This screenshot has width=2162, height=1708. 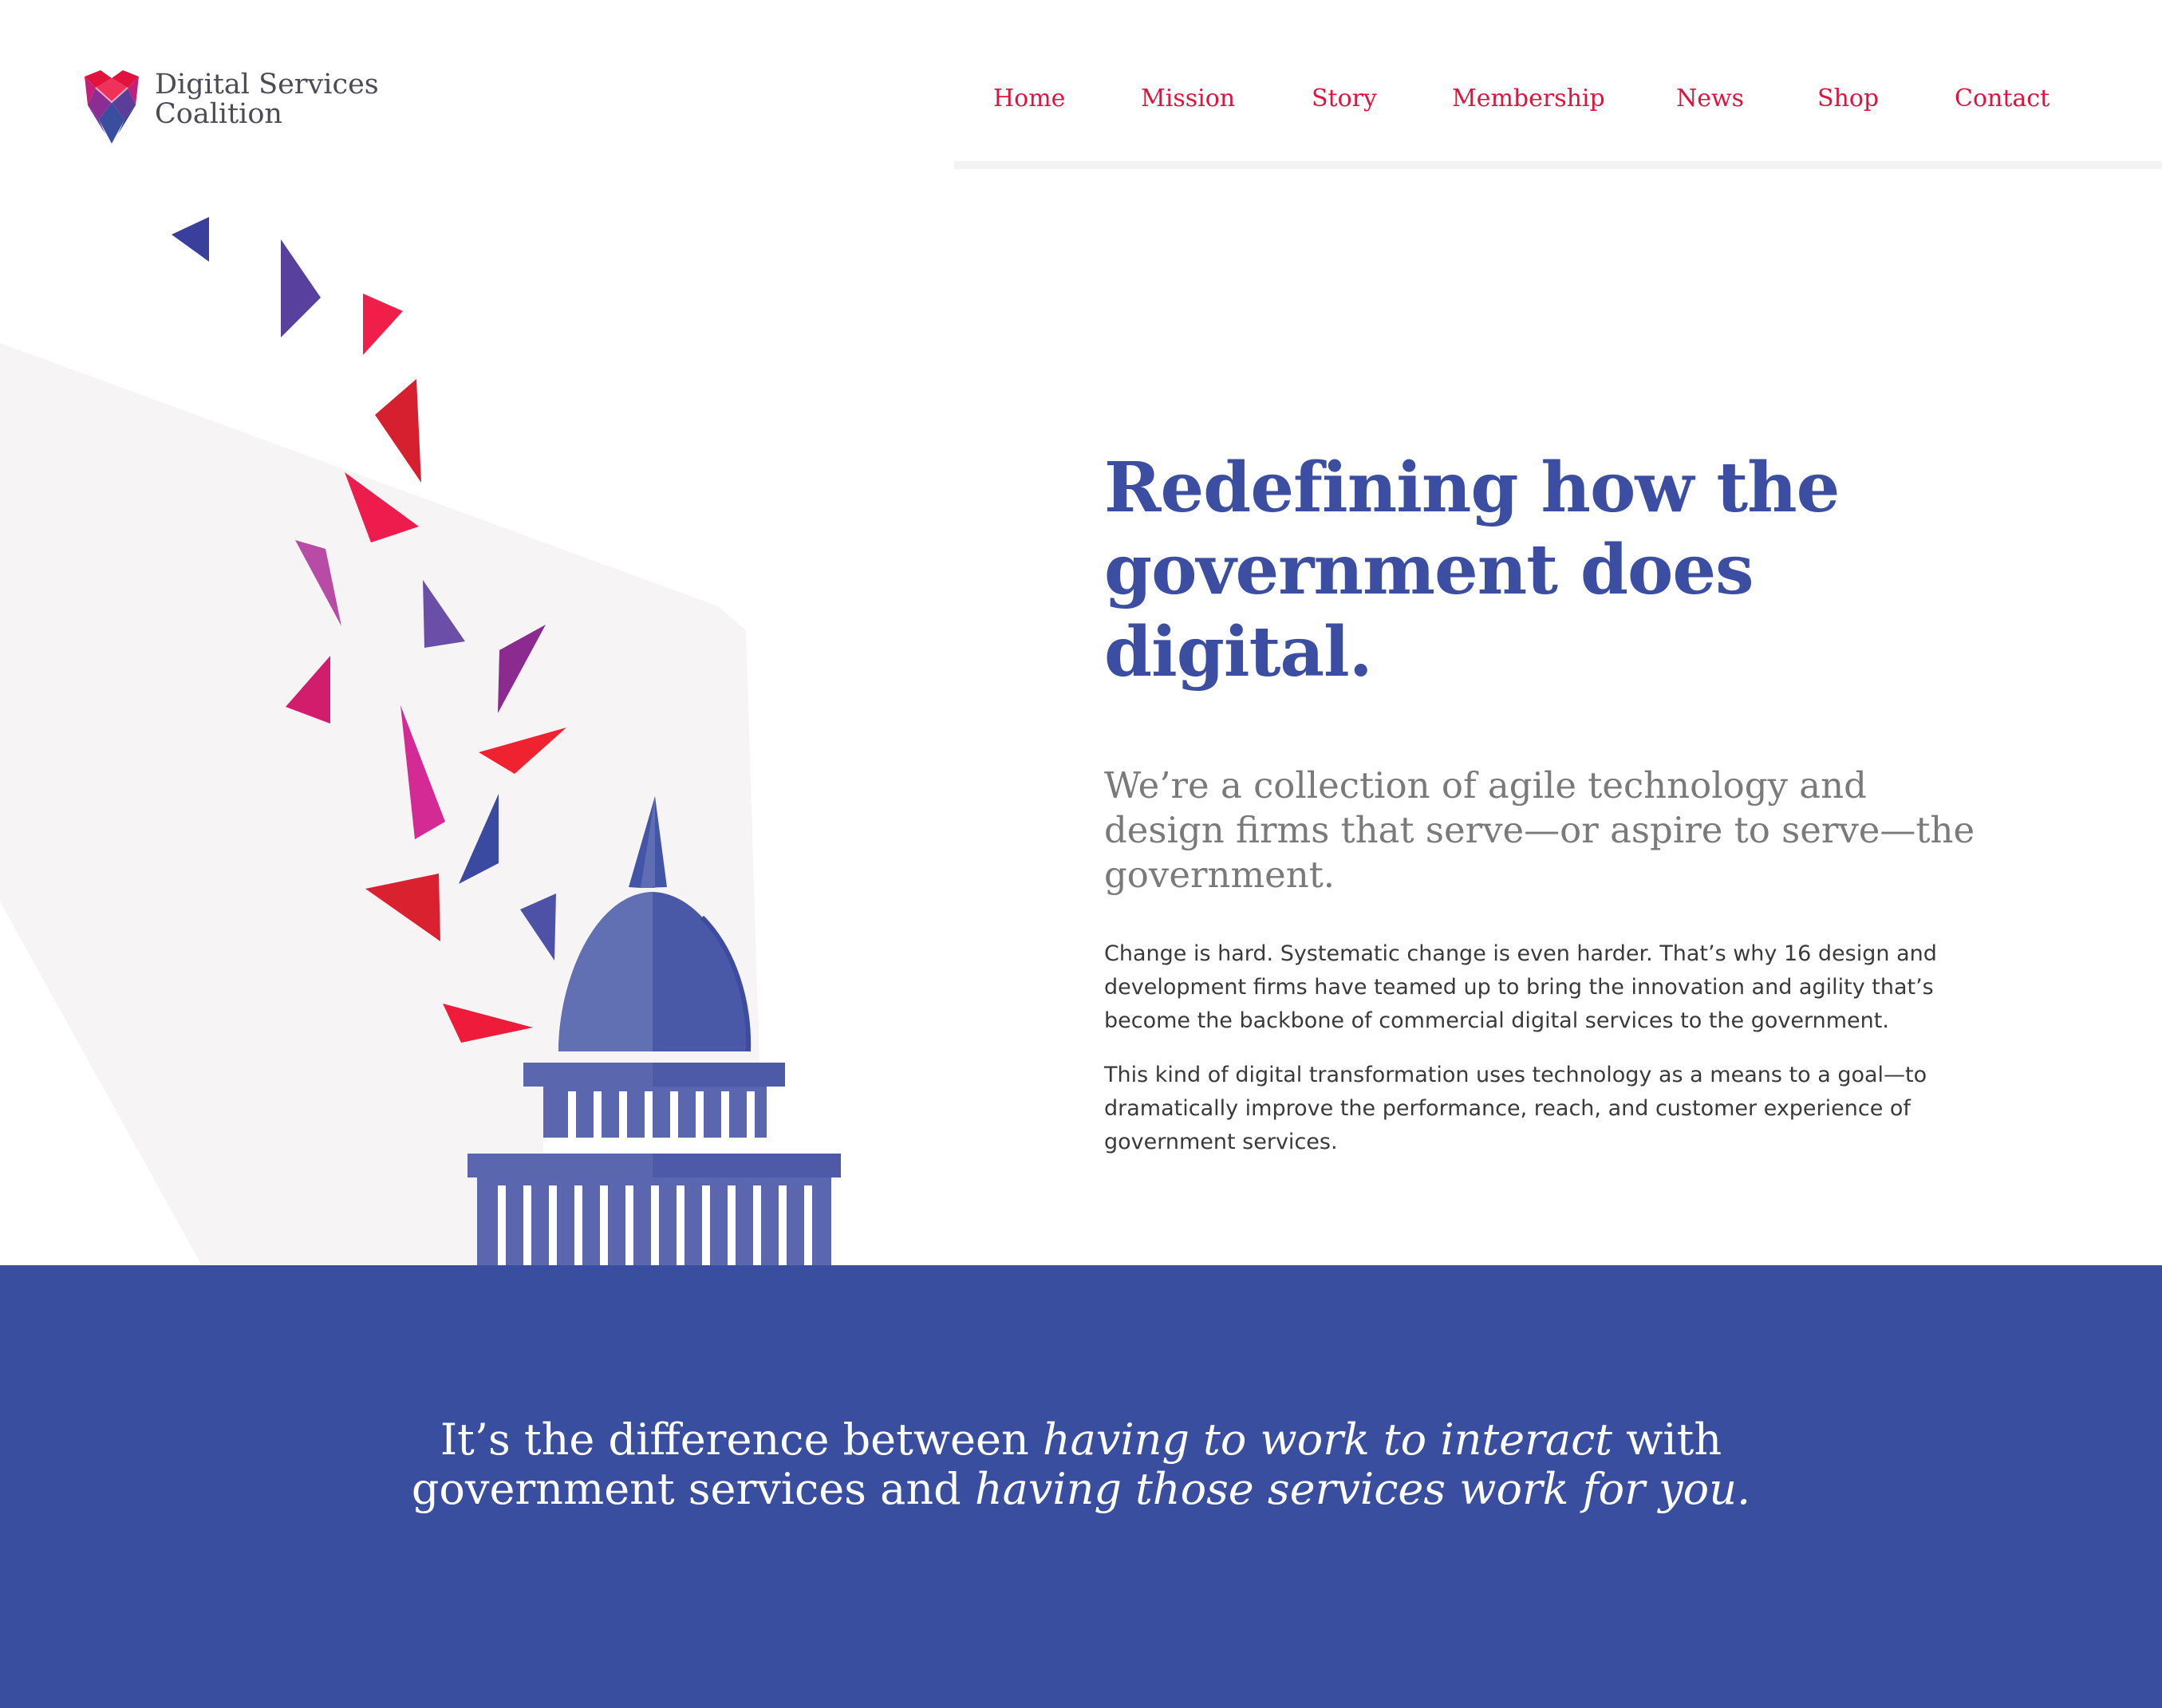 I want to click on quote-emphasis-2: having those services work for you., so click(x=1362, y=1489).